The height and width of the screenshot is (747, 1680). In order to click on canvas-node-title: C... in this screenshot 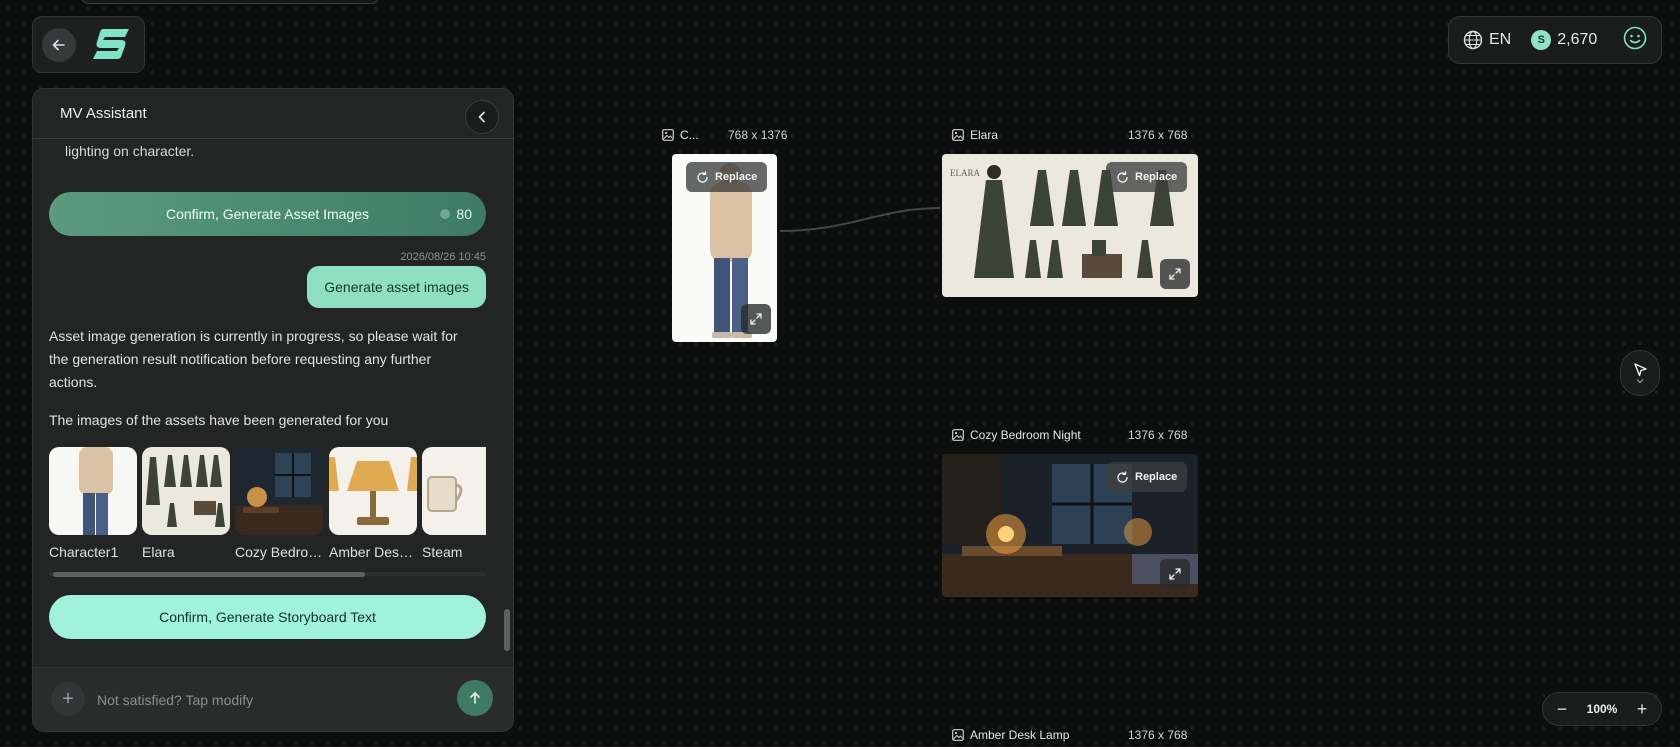, I will do `click(680, 135)`.